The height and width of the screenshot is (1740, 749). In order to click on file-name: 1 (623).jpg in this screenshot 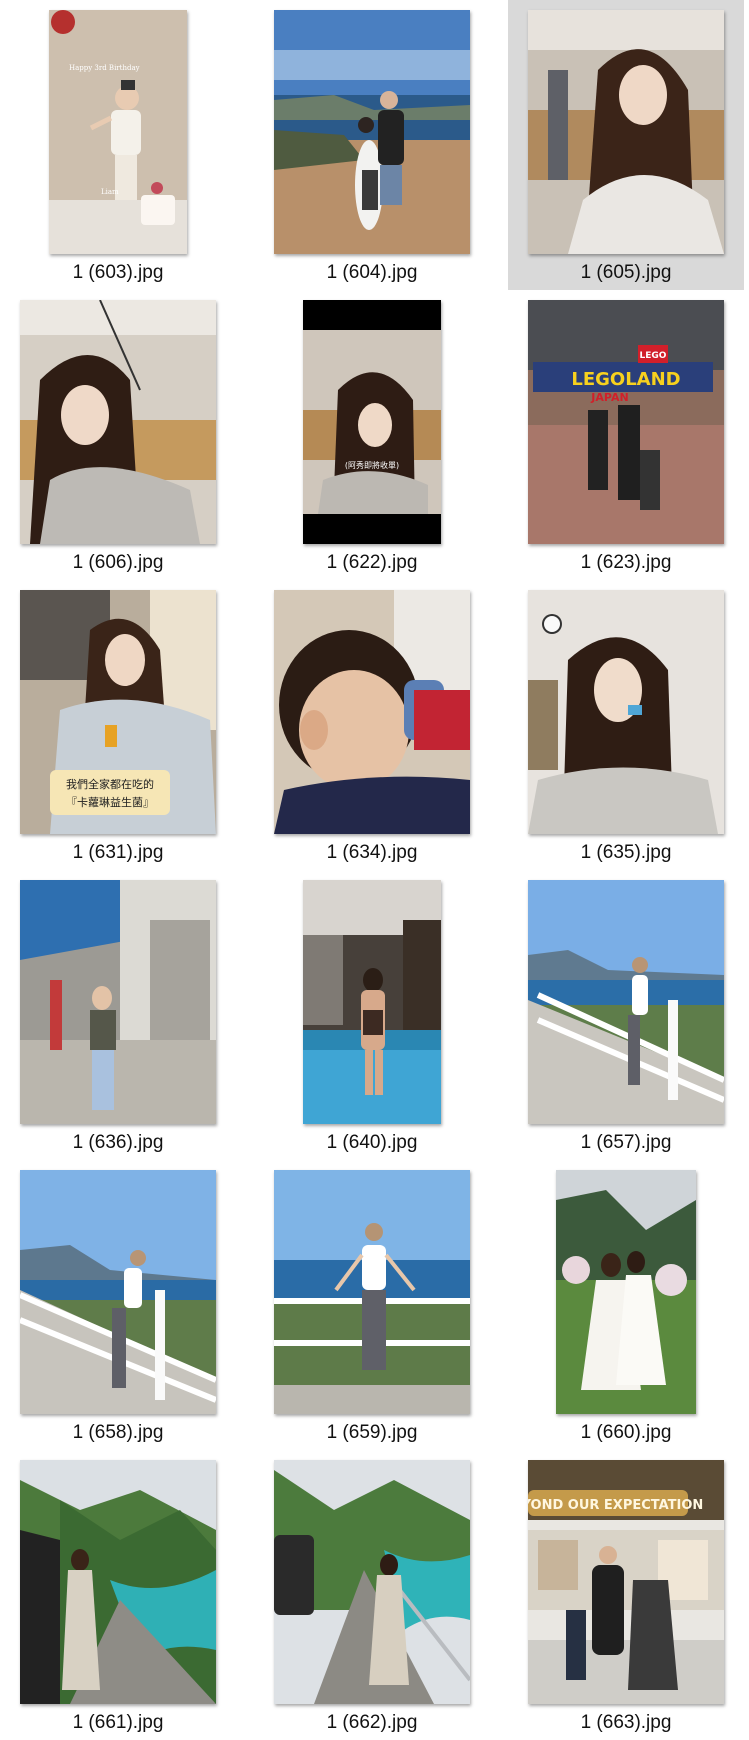, I will do `click(626, 562)`.